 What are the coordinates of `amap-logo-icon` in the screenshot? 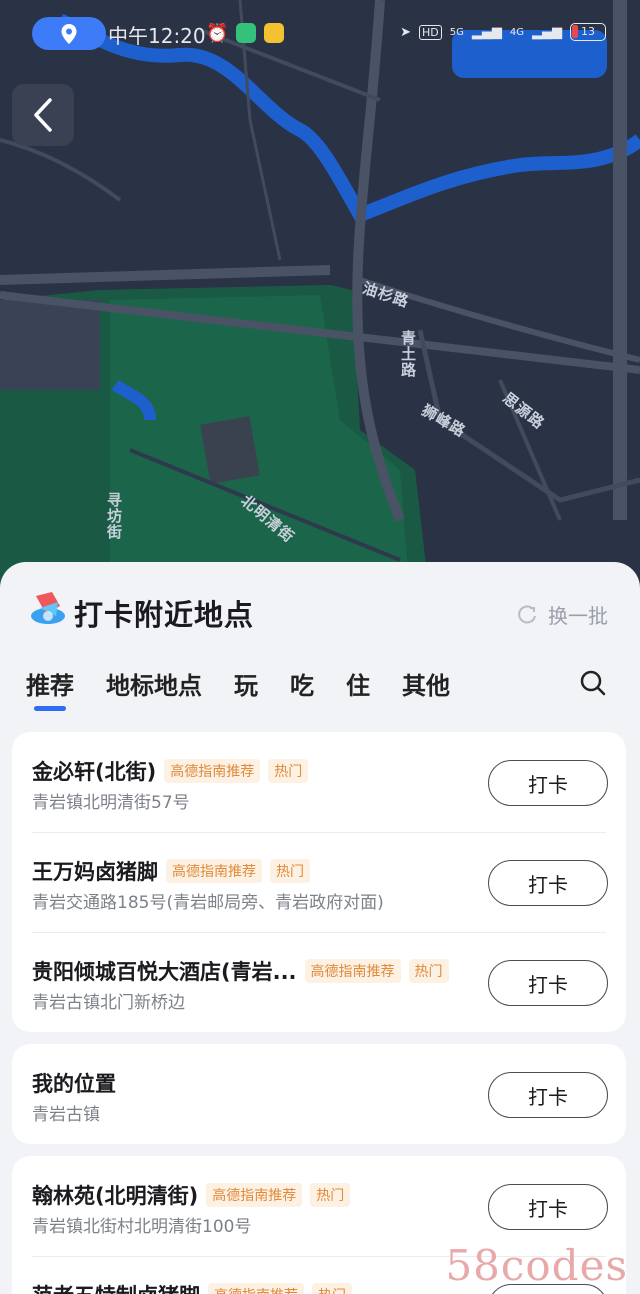 It's located at (48, 608).